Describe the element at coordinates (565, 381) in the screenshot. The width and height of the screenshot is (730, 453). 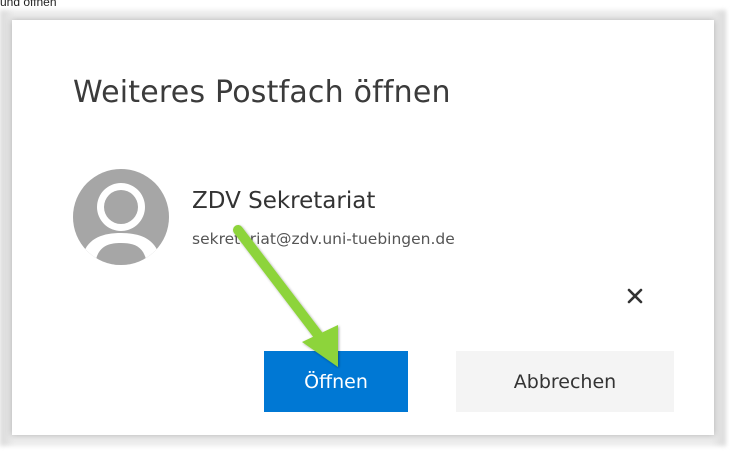
I see `cancel-button: Abbrechen` at that location.